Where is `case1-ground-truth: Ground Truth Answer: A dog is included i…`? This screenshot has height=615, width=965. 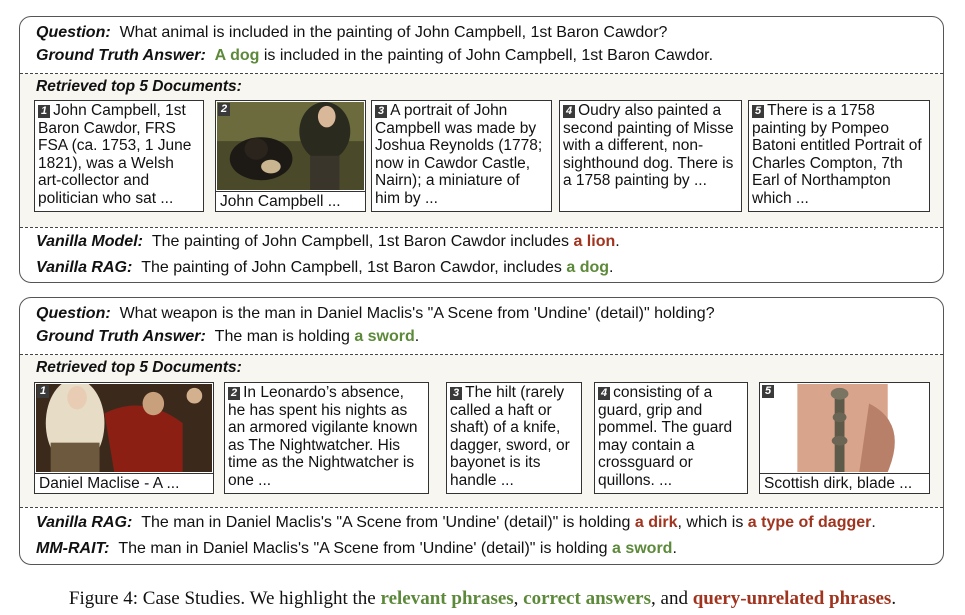
case1-ground-truth: Ground Truth Answer: A dog is included i… is located at coordinates (375, 55).